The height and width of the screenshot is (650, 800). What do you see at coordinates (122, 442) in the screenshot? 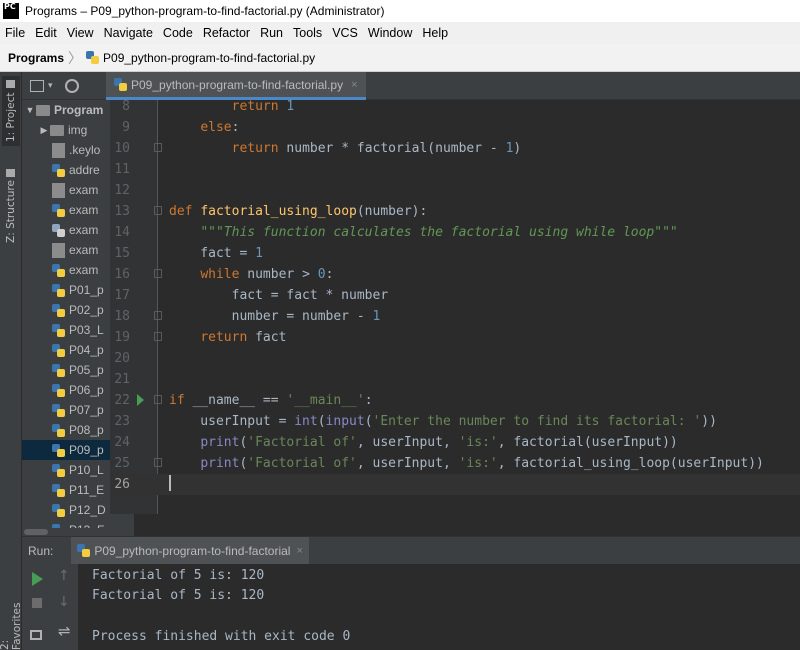
I see `line-number: 24` at bounding box center [122, 442].